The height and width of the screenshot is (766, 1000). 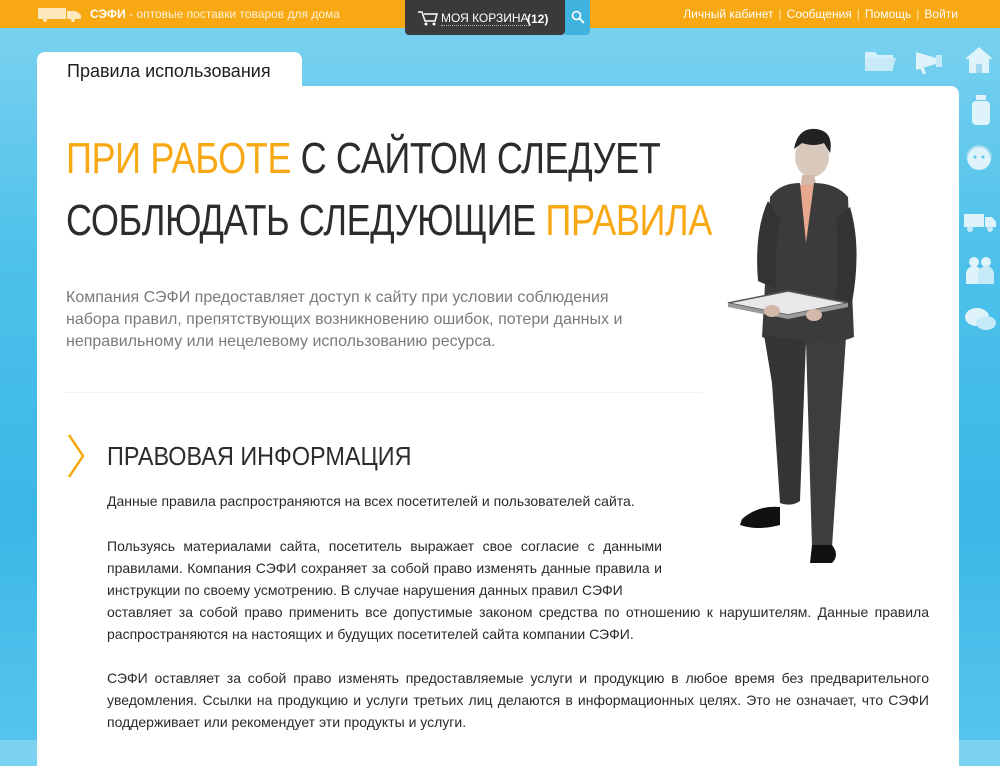 I want to click on link-help: Помощь, so click(x=888, y=14).